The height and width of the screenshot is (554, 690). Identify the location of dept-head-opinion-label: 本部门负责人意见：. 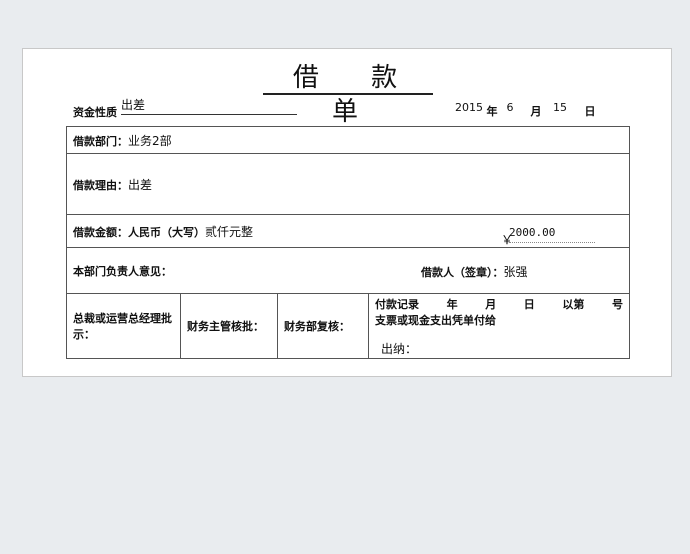
(122, 271).